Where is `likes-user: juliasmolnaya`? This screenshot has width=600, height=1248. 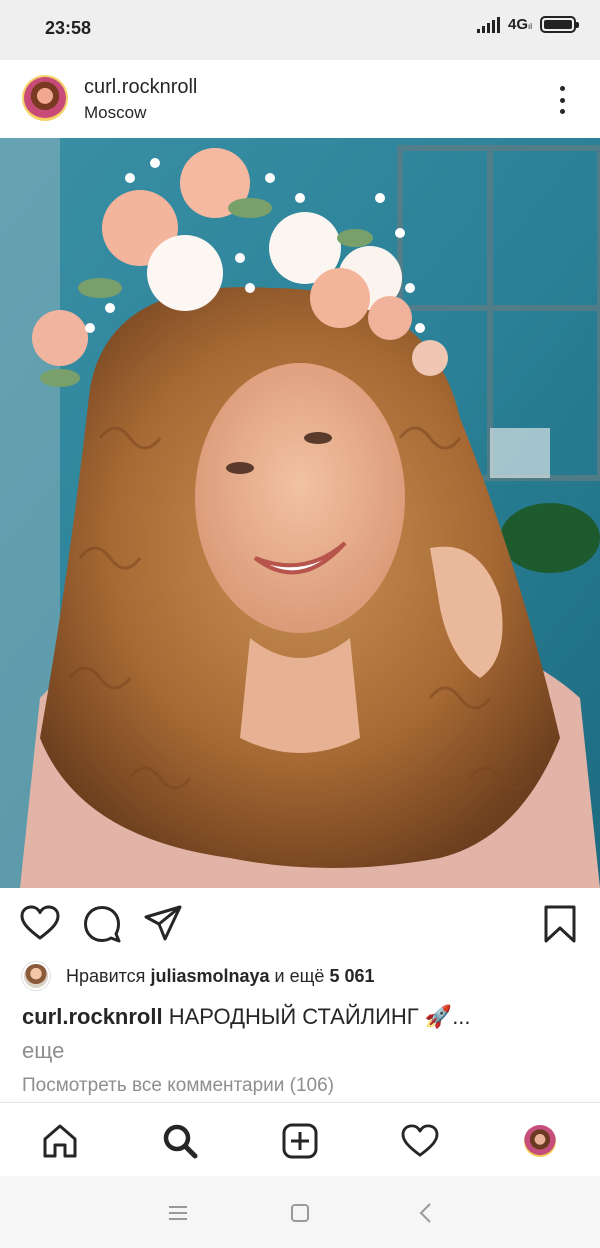
likes-user: juliasmolnaya is located at coordinates (209, 976).